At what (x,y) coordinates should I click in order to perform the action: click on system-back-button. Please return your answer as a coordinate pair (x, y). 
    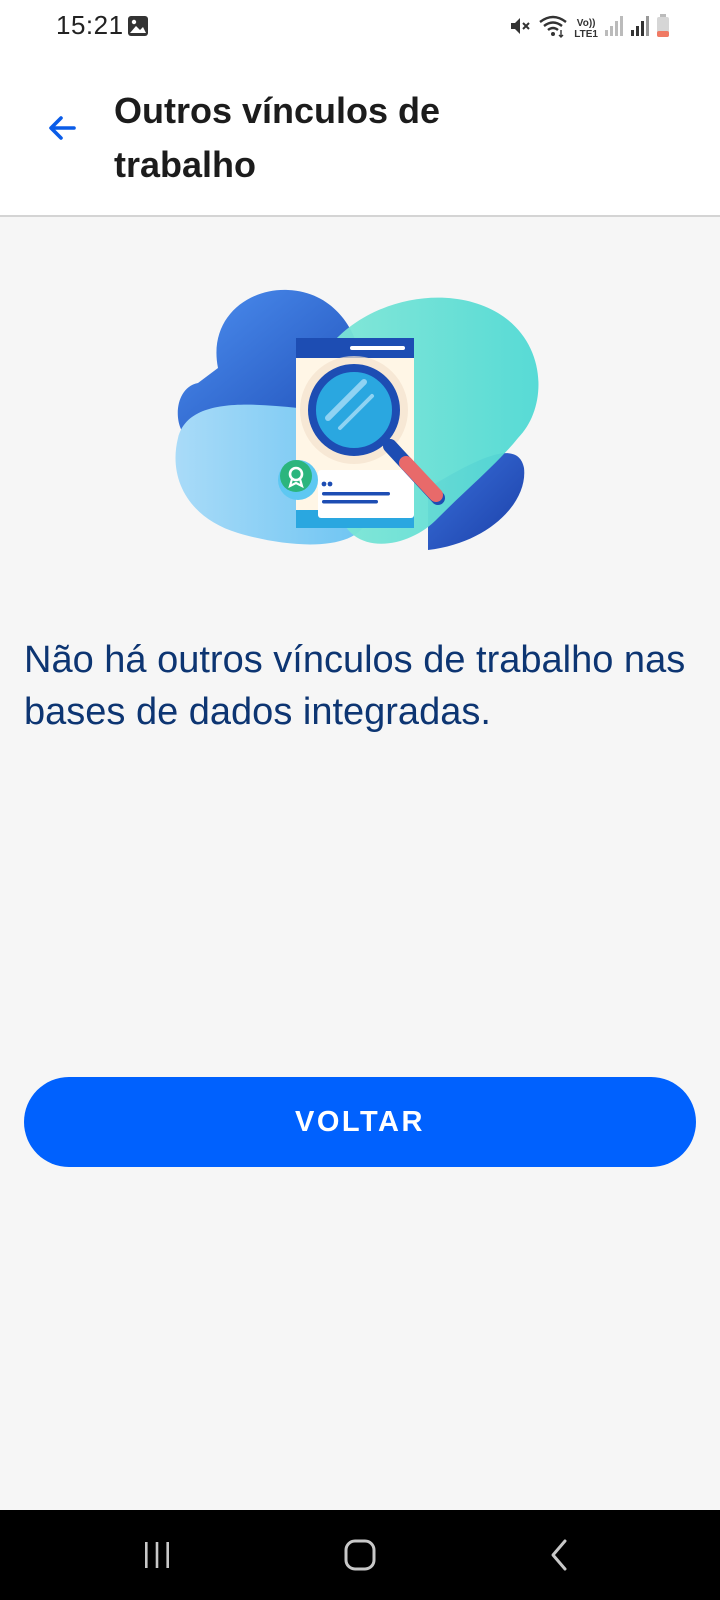
    Looking at the image, I should click on (560, 1555).